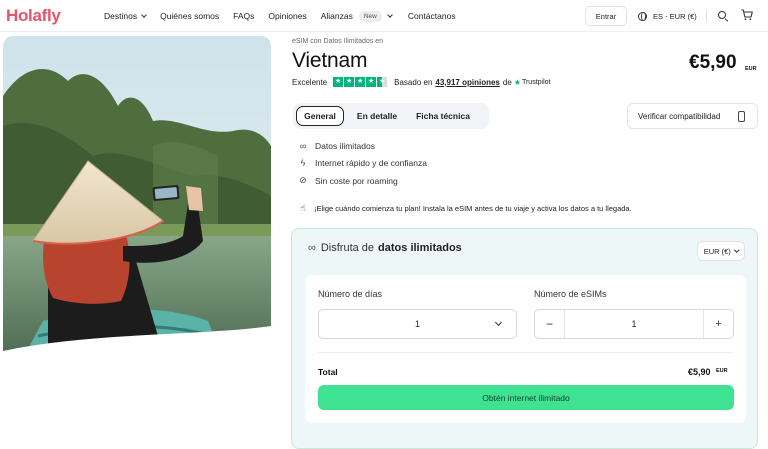 The width and height of the screenshot is (768, 449). Describe the element at coordinates (751, 69) in the screenshot. I see `price-currency: EUR` at that location.